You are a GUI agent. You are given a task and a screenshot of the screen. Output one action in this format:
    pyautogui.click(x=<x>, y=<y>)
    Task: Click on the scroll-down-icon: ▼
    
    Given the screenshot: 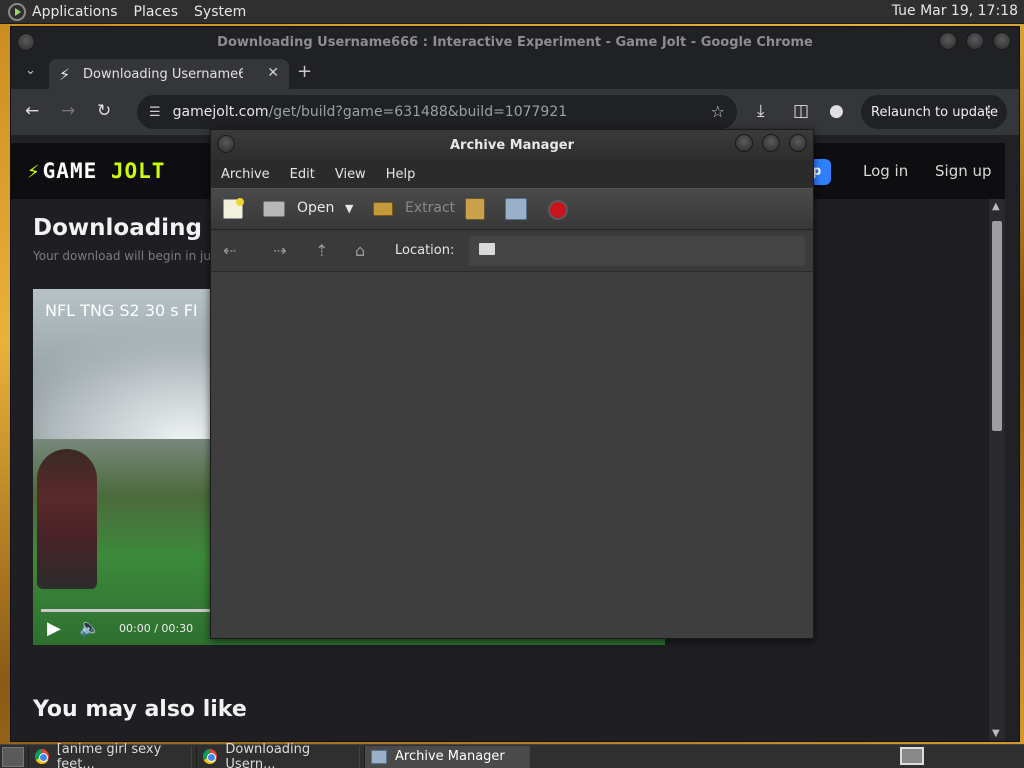 What is the action you would take?
    pyautogui.click(x=996, y=733)
    